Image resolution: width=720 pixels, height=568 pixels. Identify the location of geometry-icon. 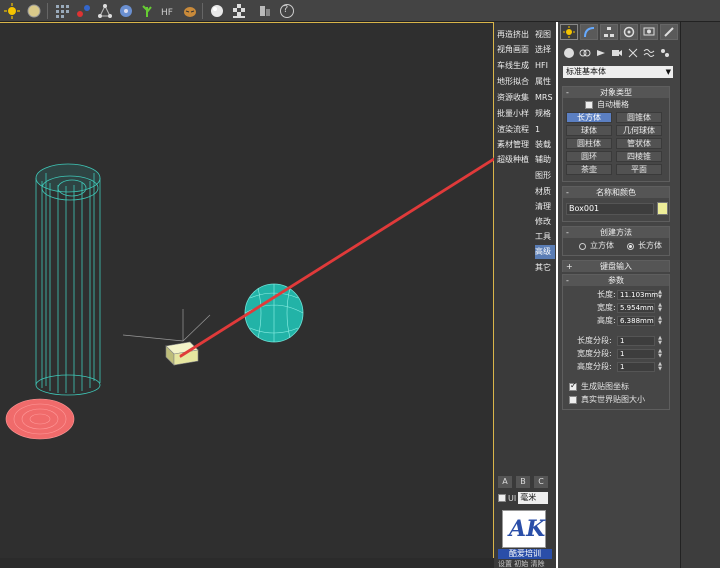
(568, 52).